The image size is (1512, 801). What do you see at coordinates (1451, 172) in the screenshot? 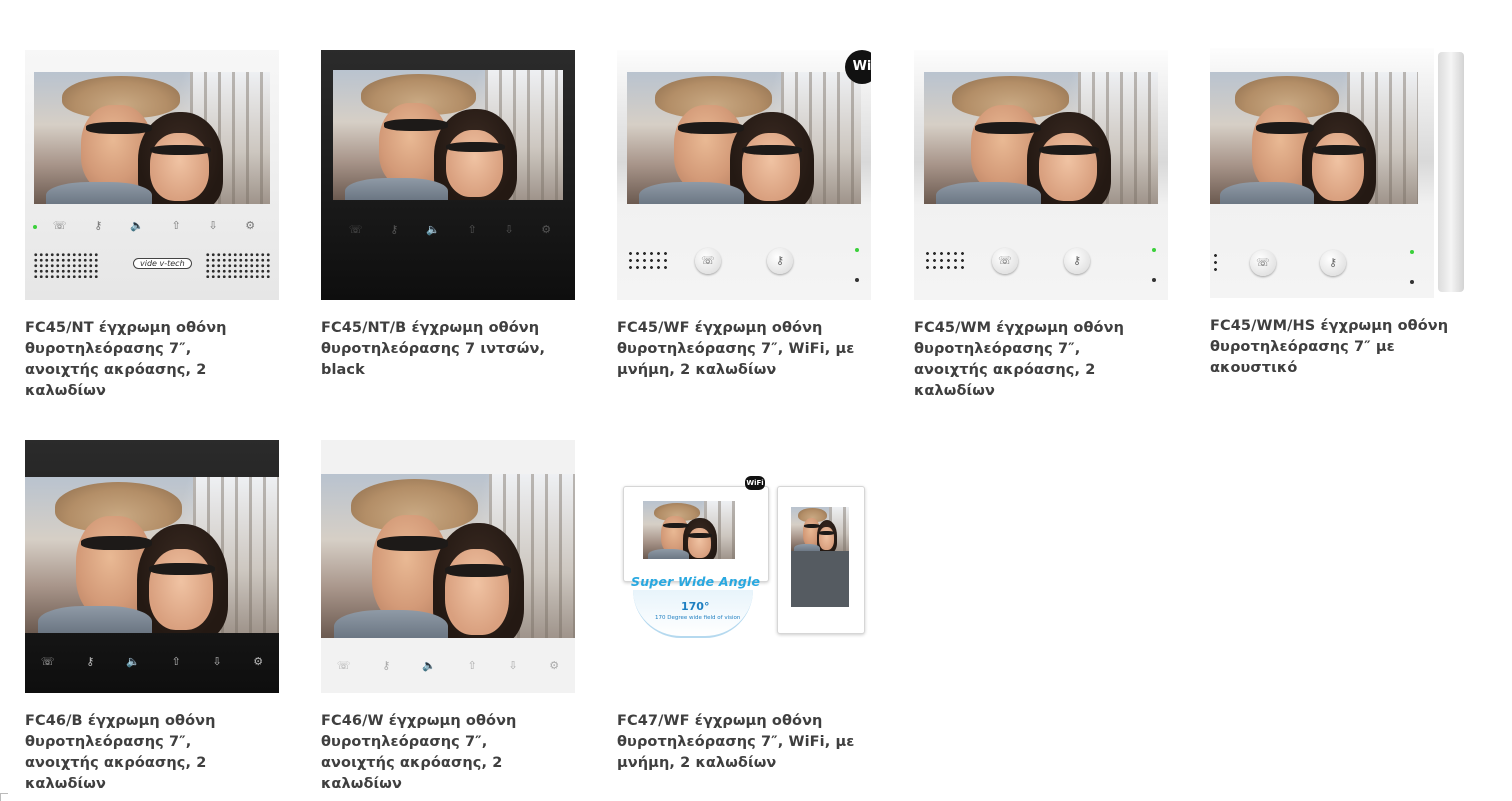
I see `handset` at bounding box center [1451, 172].